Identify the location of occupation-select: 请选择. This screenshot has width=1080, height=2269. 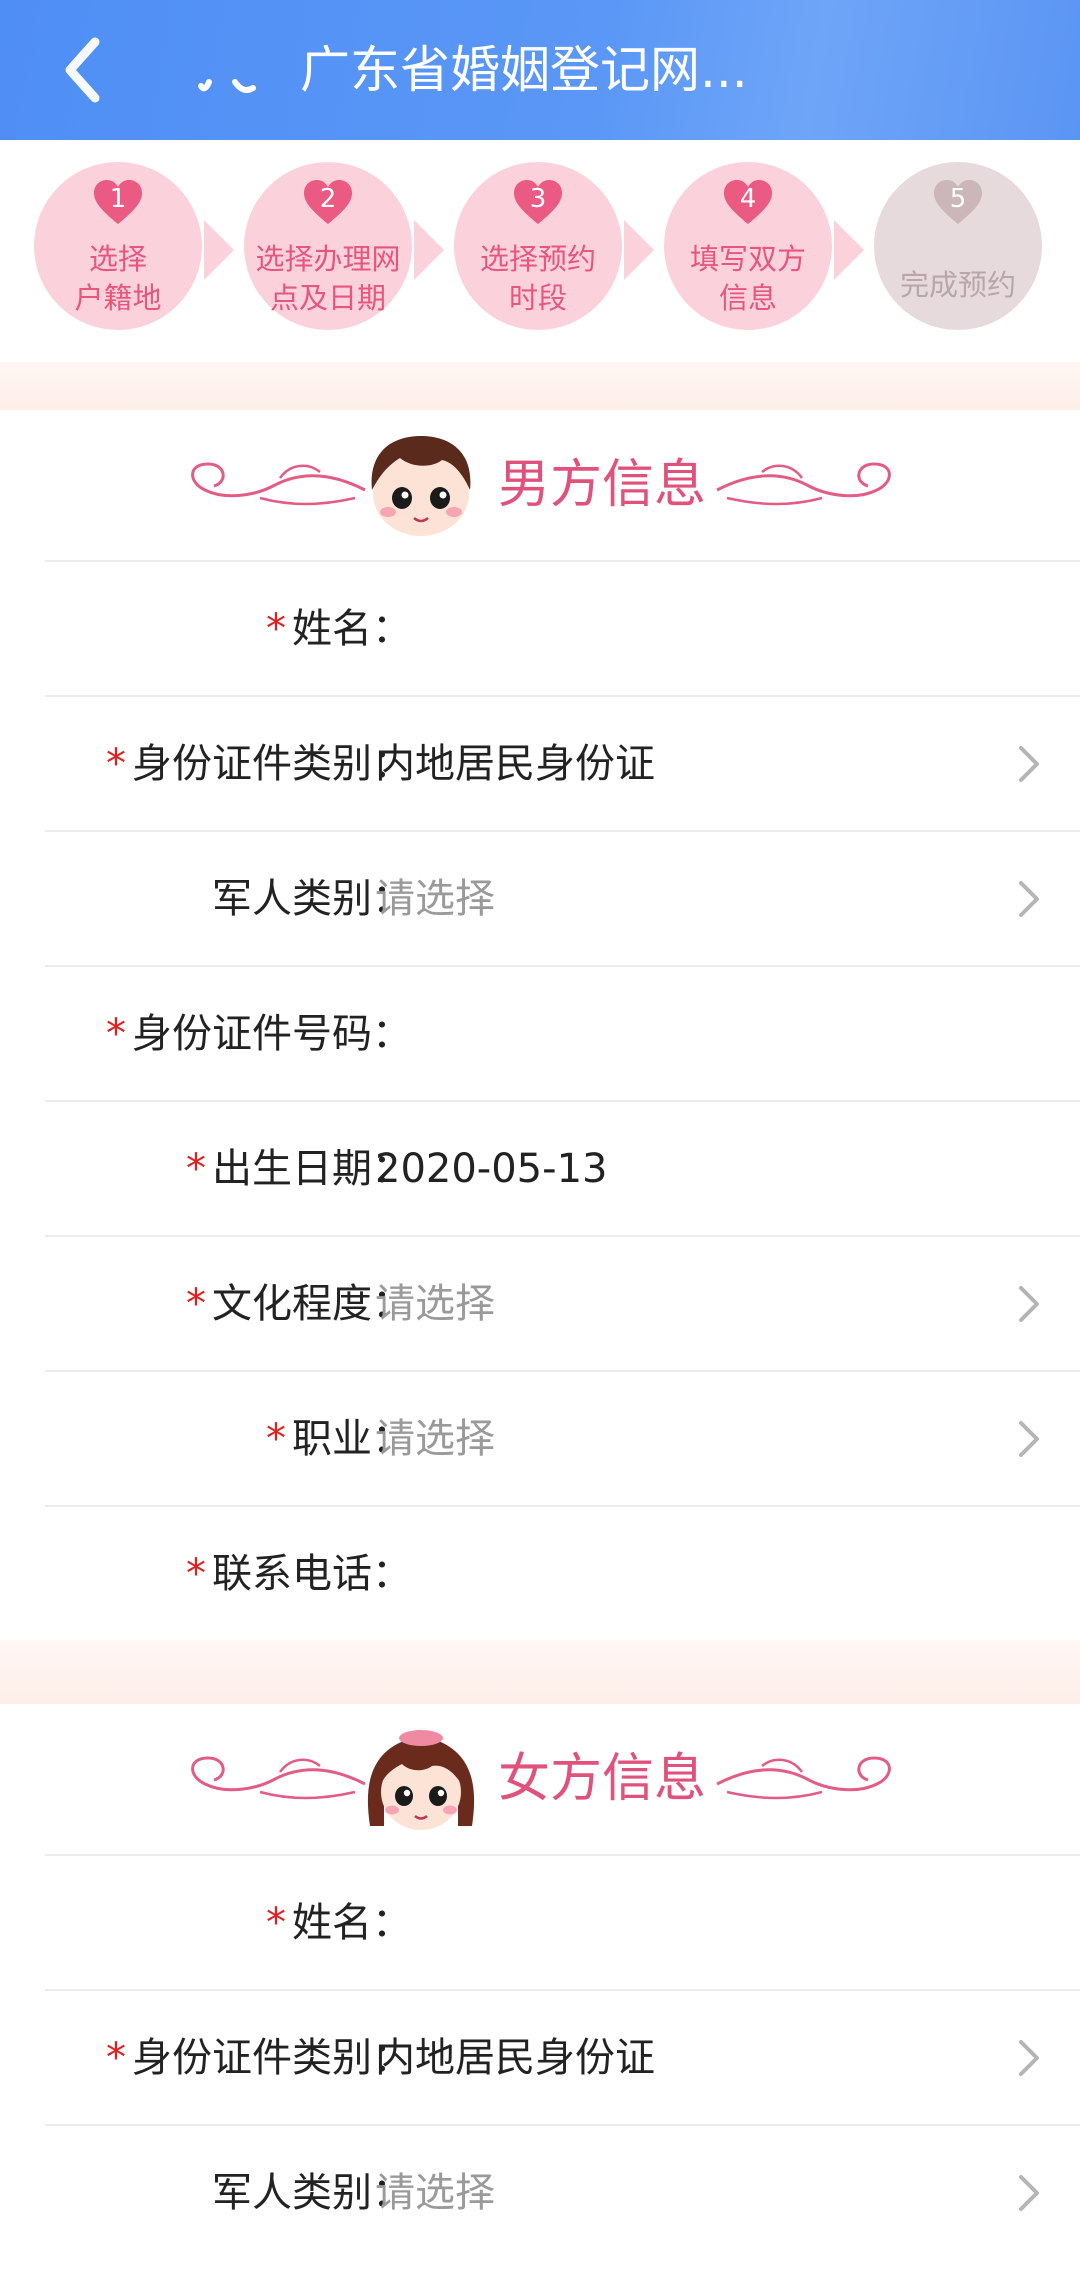
(435, 1439).